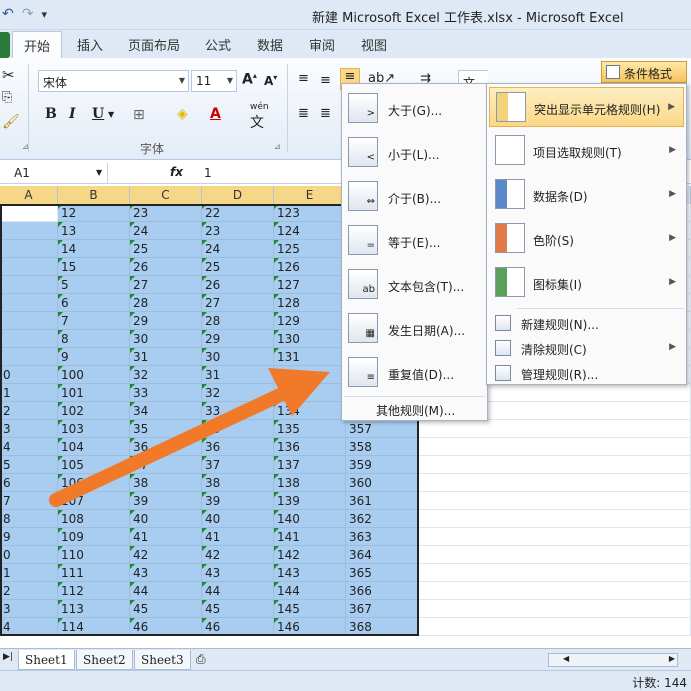 The width and height of the screenshot is (691, 691). Describe the element at coordinates (310, 357) in the screenshot. I see `table-cell: 131` at that location.